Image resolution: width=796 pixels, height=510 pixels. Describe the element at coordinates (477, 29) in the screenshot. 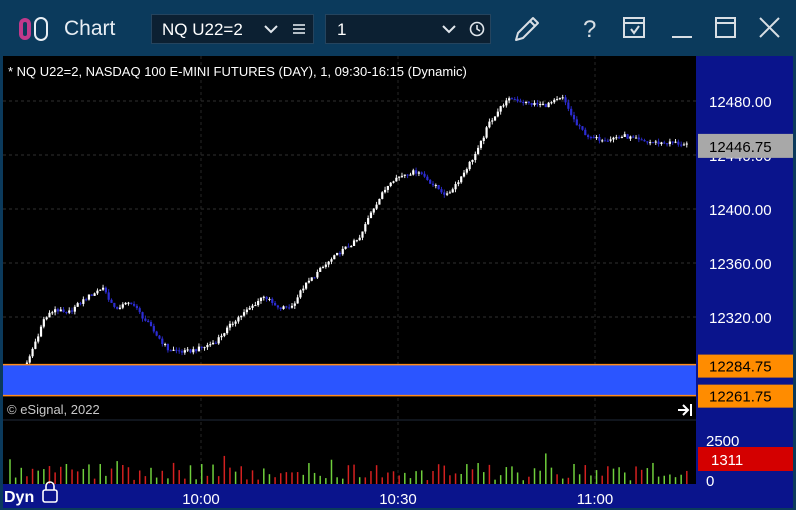

I see `clock-icon` at that location.